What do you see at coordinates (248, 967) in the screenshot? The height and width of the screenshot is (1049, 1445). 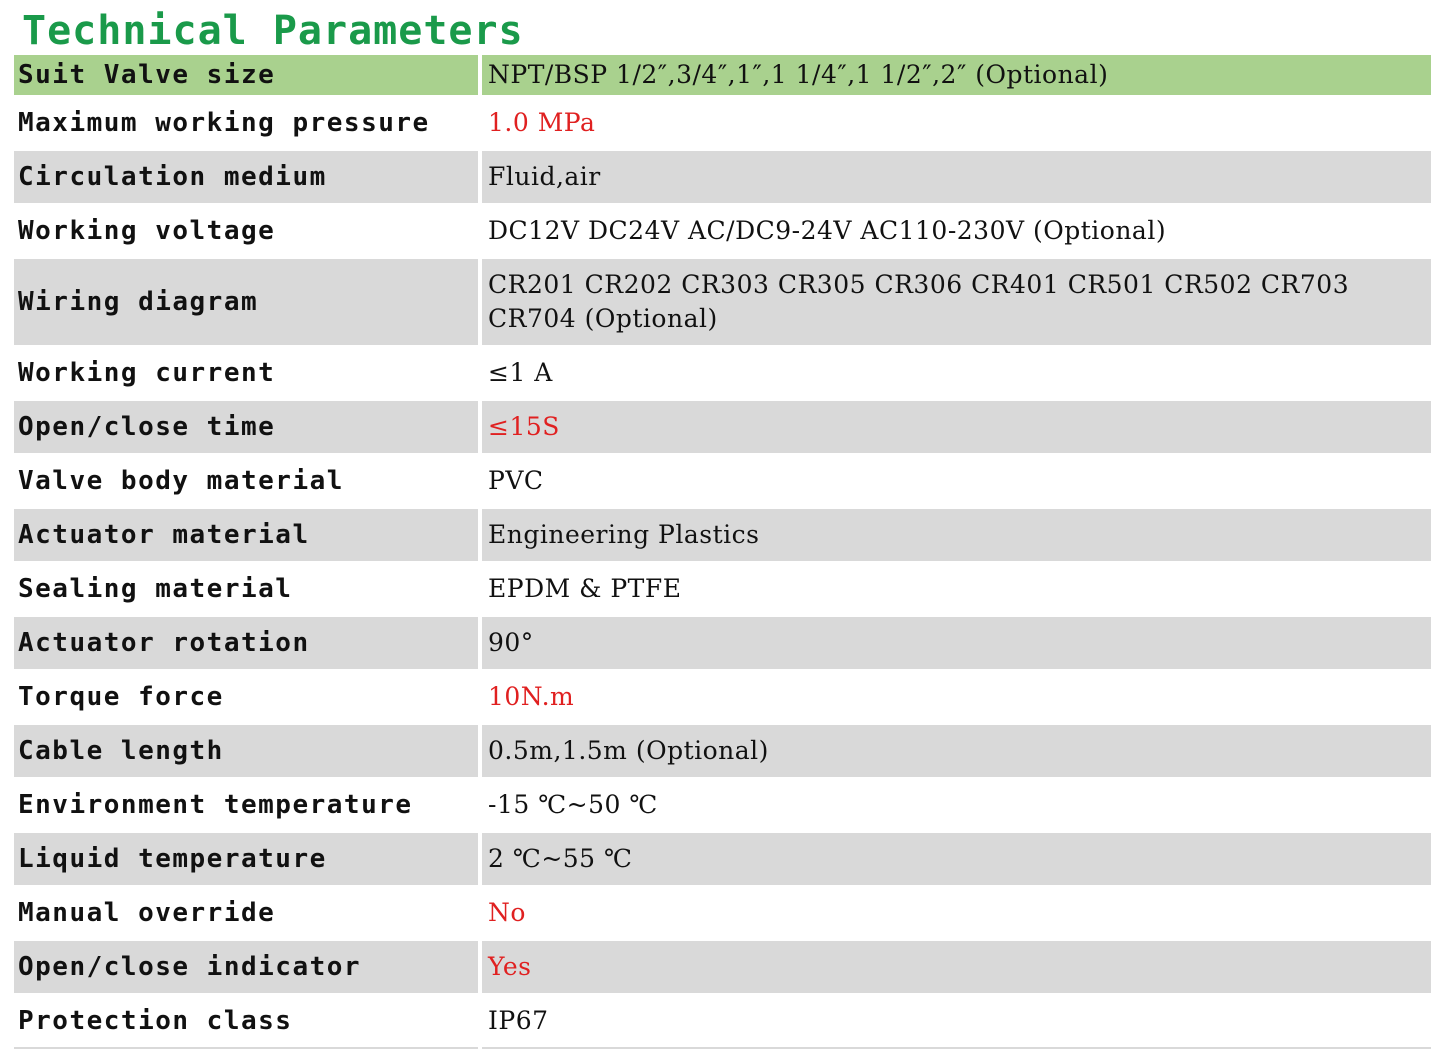 I see `row-label: Open/close indicator` at bounding box center [248, 967].